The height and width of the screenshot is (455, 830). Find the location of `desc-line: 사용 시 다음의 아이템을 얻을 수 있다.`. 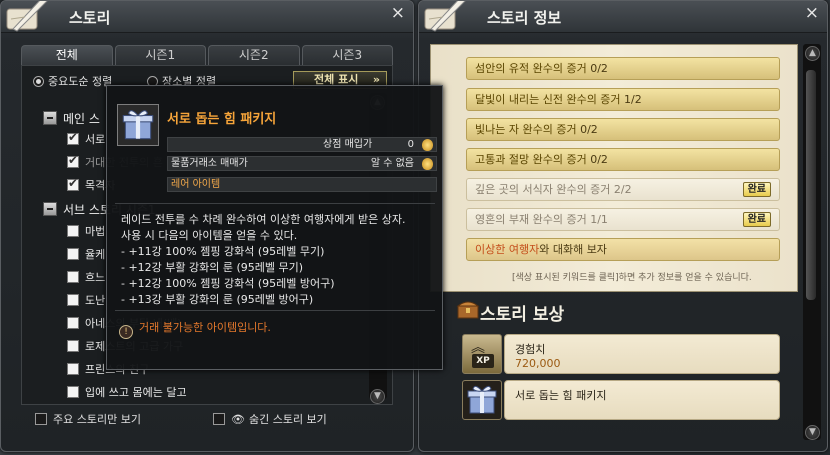

desc-line: 사용 시 다음의 아이템을 얻을 수 있다. is located at coordinates (209, 235).